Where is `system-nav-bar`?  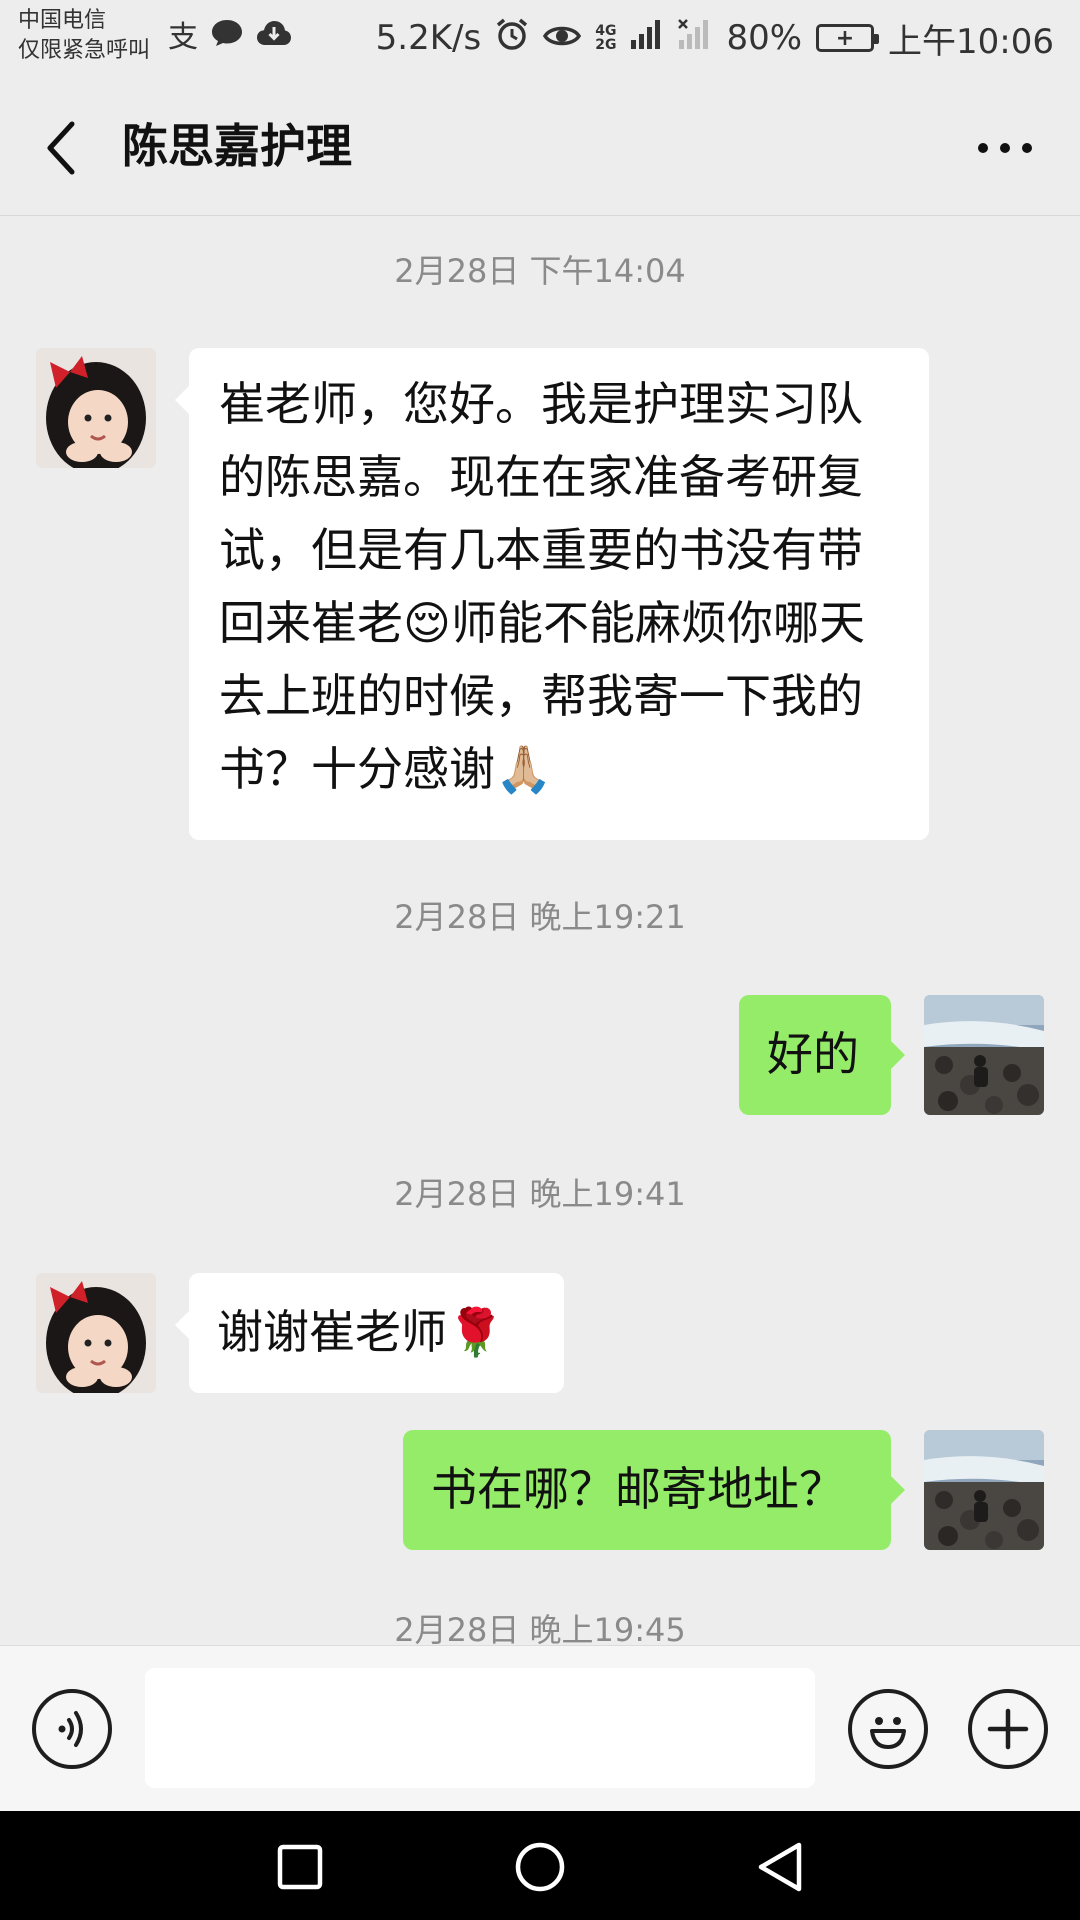
system-nav-bar is located at coordinates (540, 1865).